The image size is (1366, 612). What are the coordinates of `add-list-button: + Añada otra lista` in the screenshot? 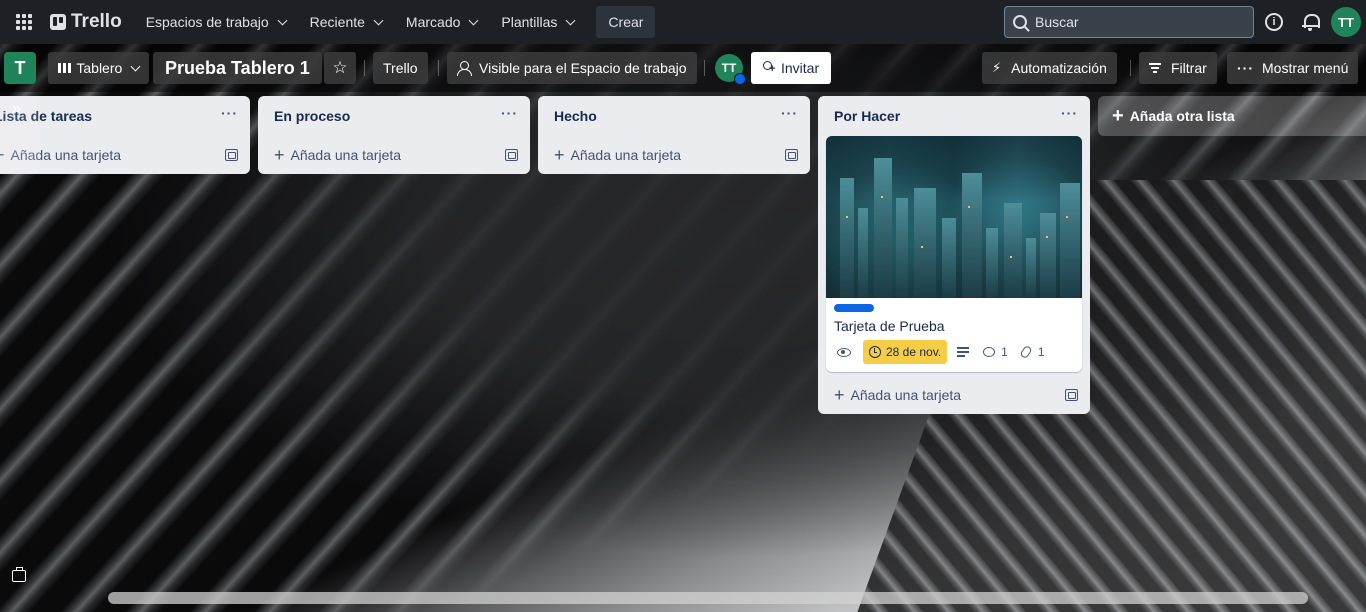 It's located at (1232, 116).